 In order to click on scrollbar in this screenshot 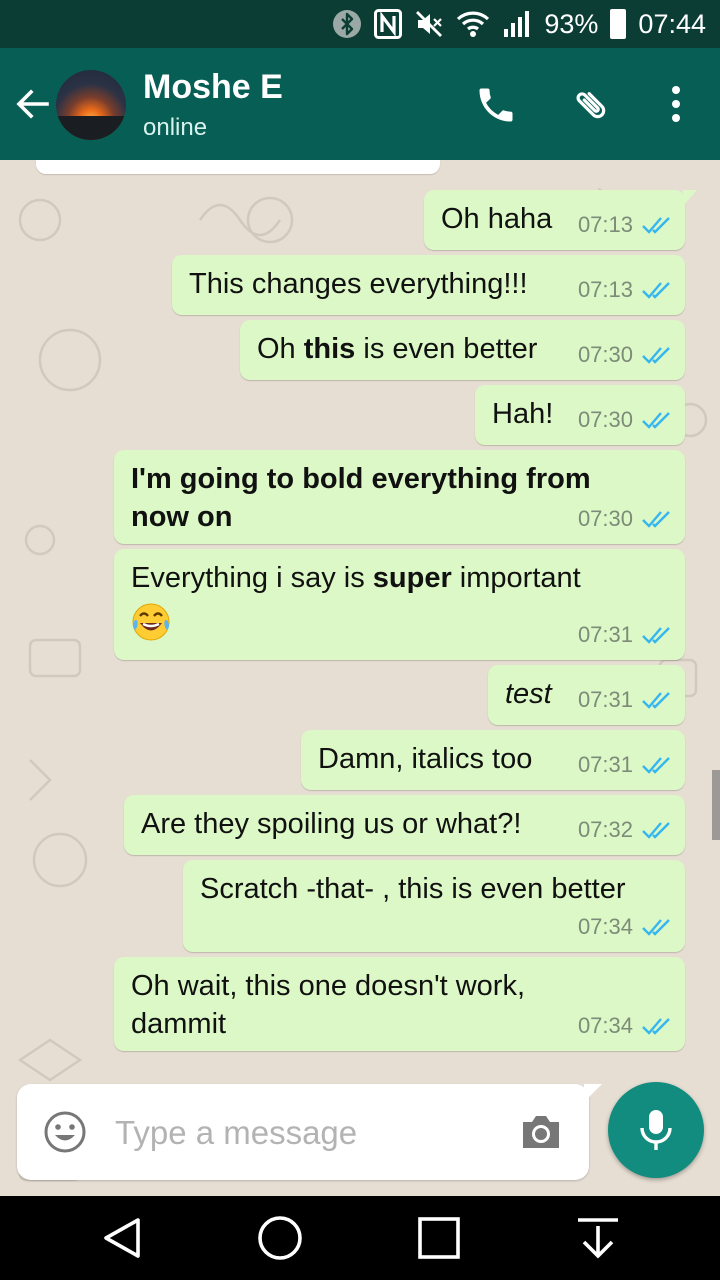, I will do `click(716, 805)`.